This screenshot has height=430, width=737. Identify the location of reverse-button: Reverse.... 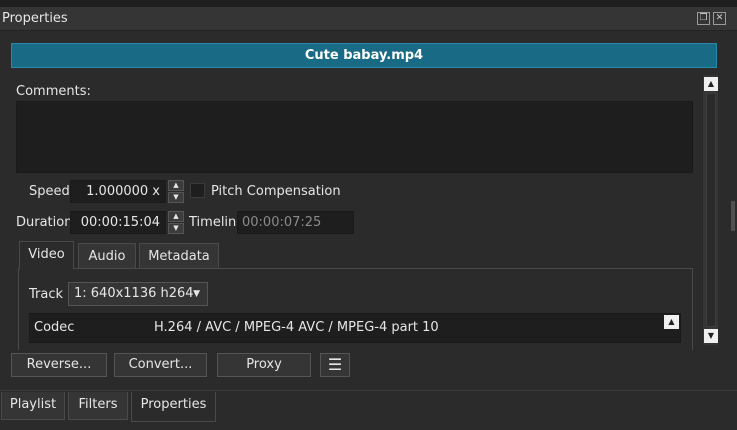
(59, 365).